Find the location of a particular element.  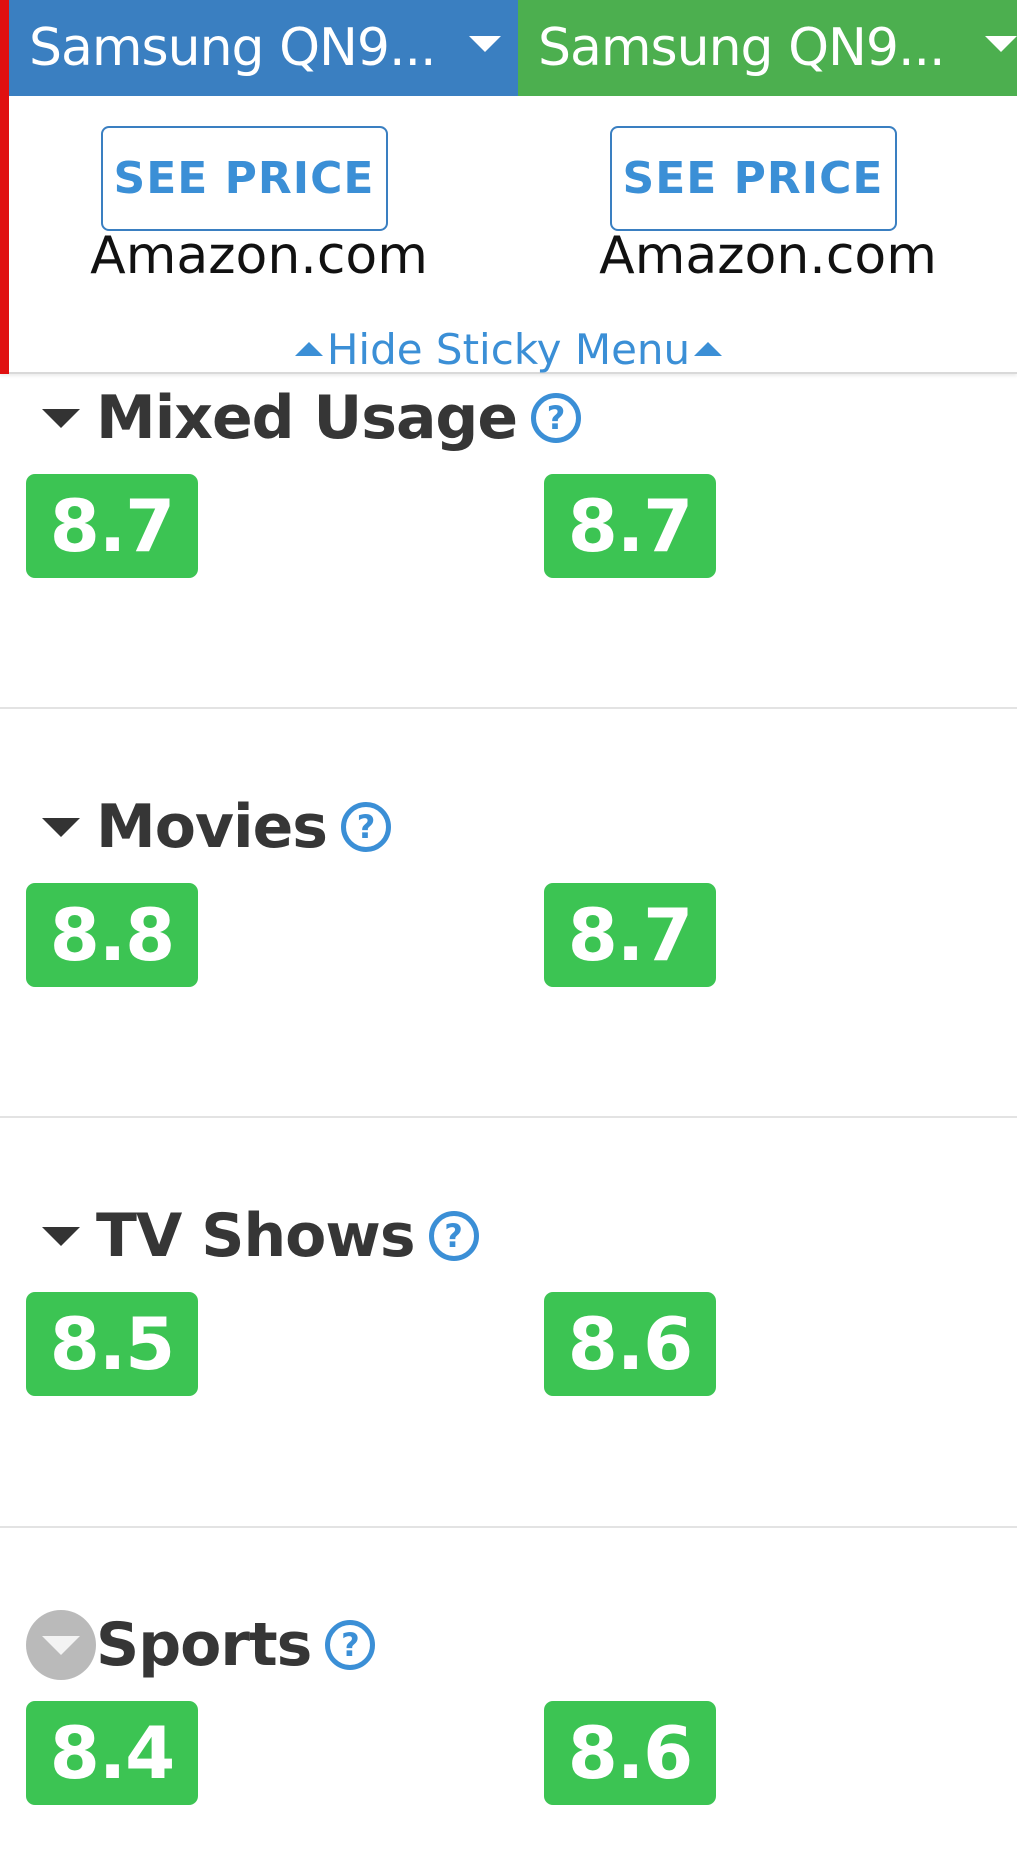

collapse-caret-icon is located at coordinates (61, 1645).